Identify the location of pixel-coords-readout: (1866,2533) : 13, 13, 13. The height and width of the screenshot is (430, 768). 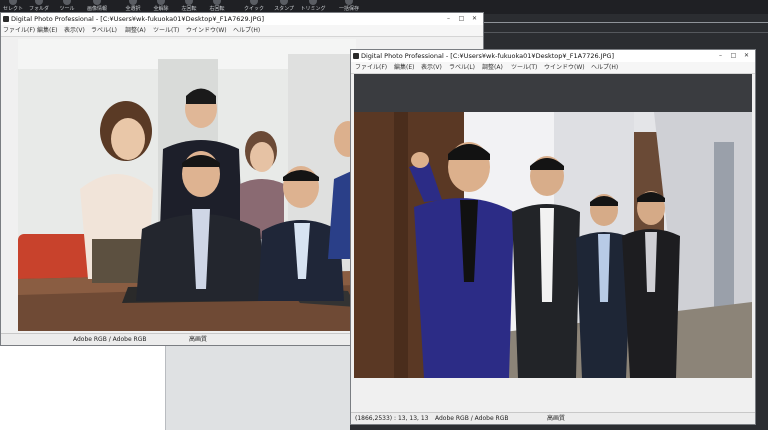
(392, 418).